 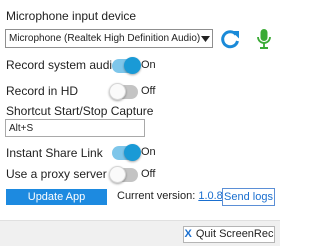 I want to click on record-system-audio-toggle, so click(x=126, y=65).